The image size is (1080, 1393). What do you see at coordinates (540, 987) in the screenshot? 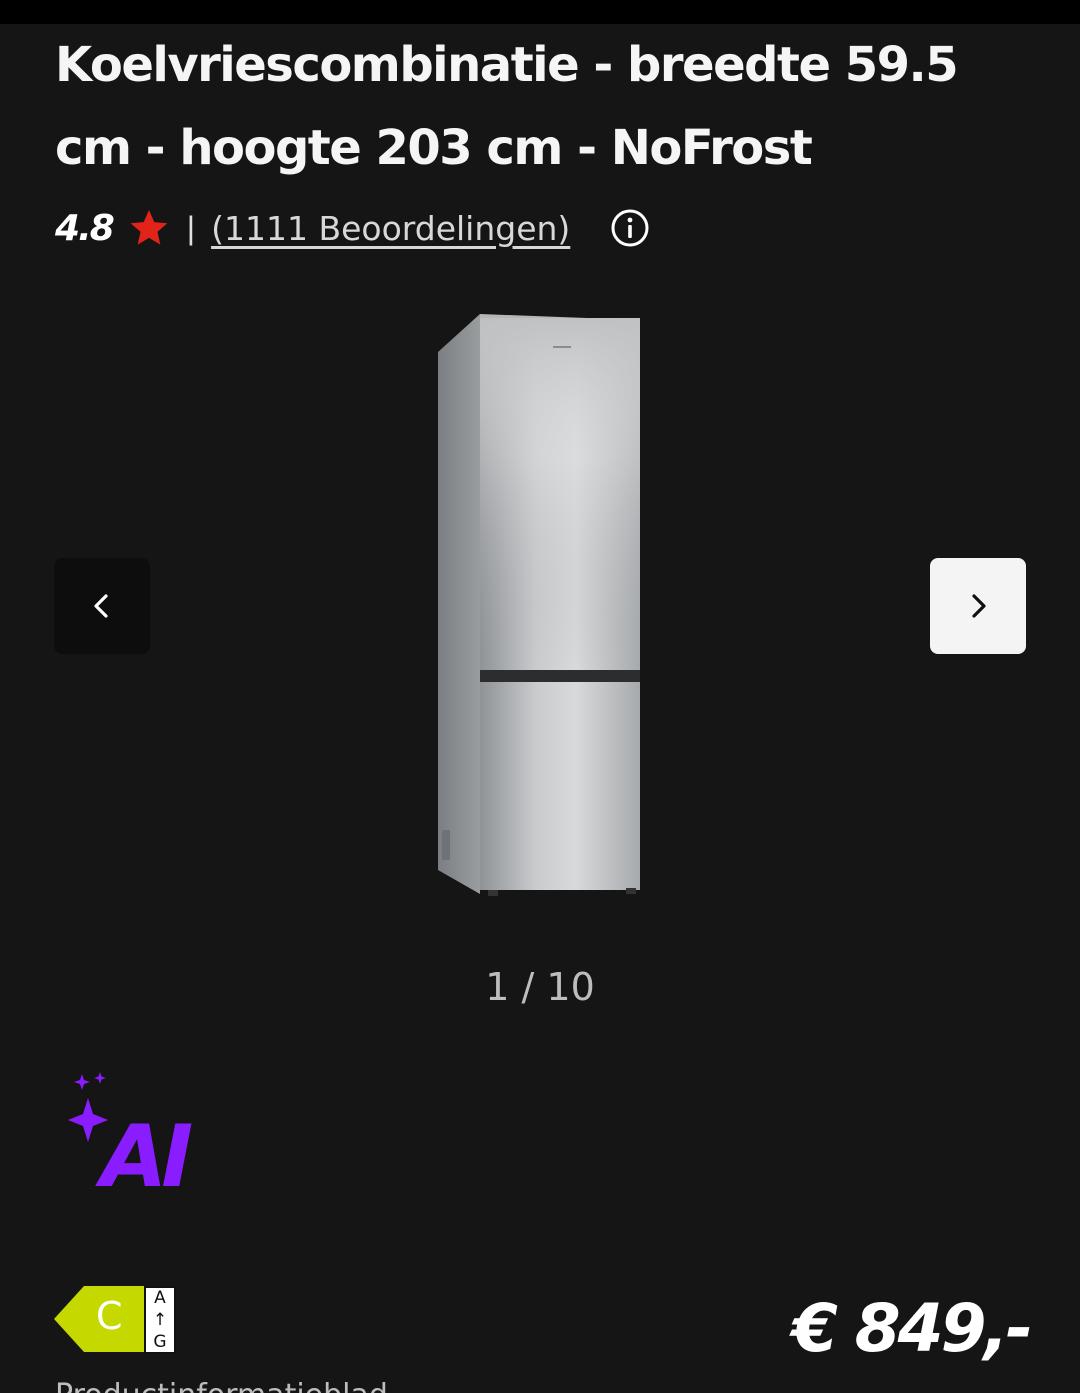
I see `gallery-pager: 1 / 10` at bounding box center [540, 987].